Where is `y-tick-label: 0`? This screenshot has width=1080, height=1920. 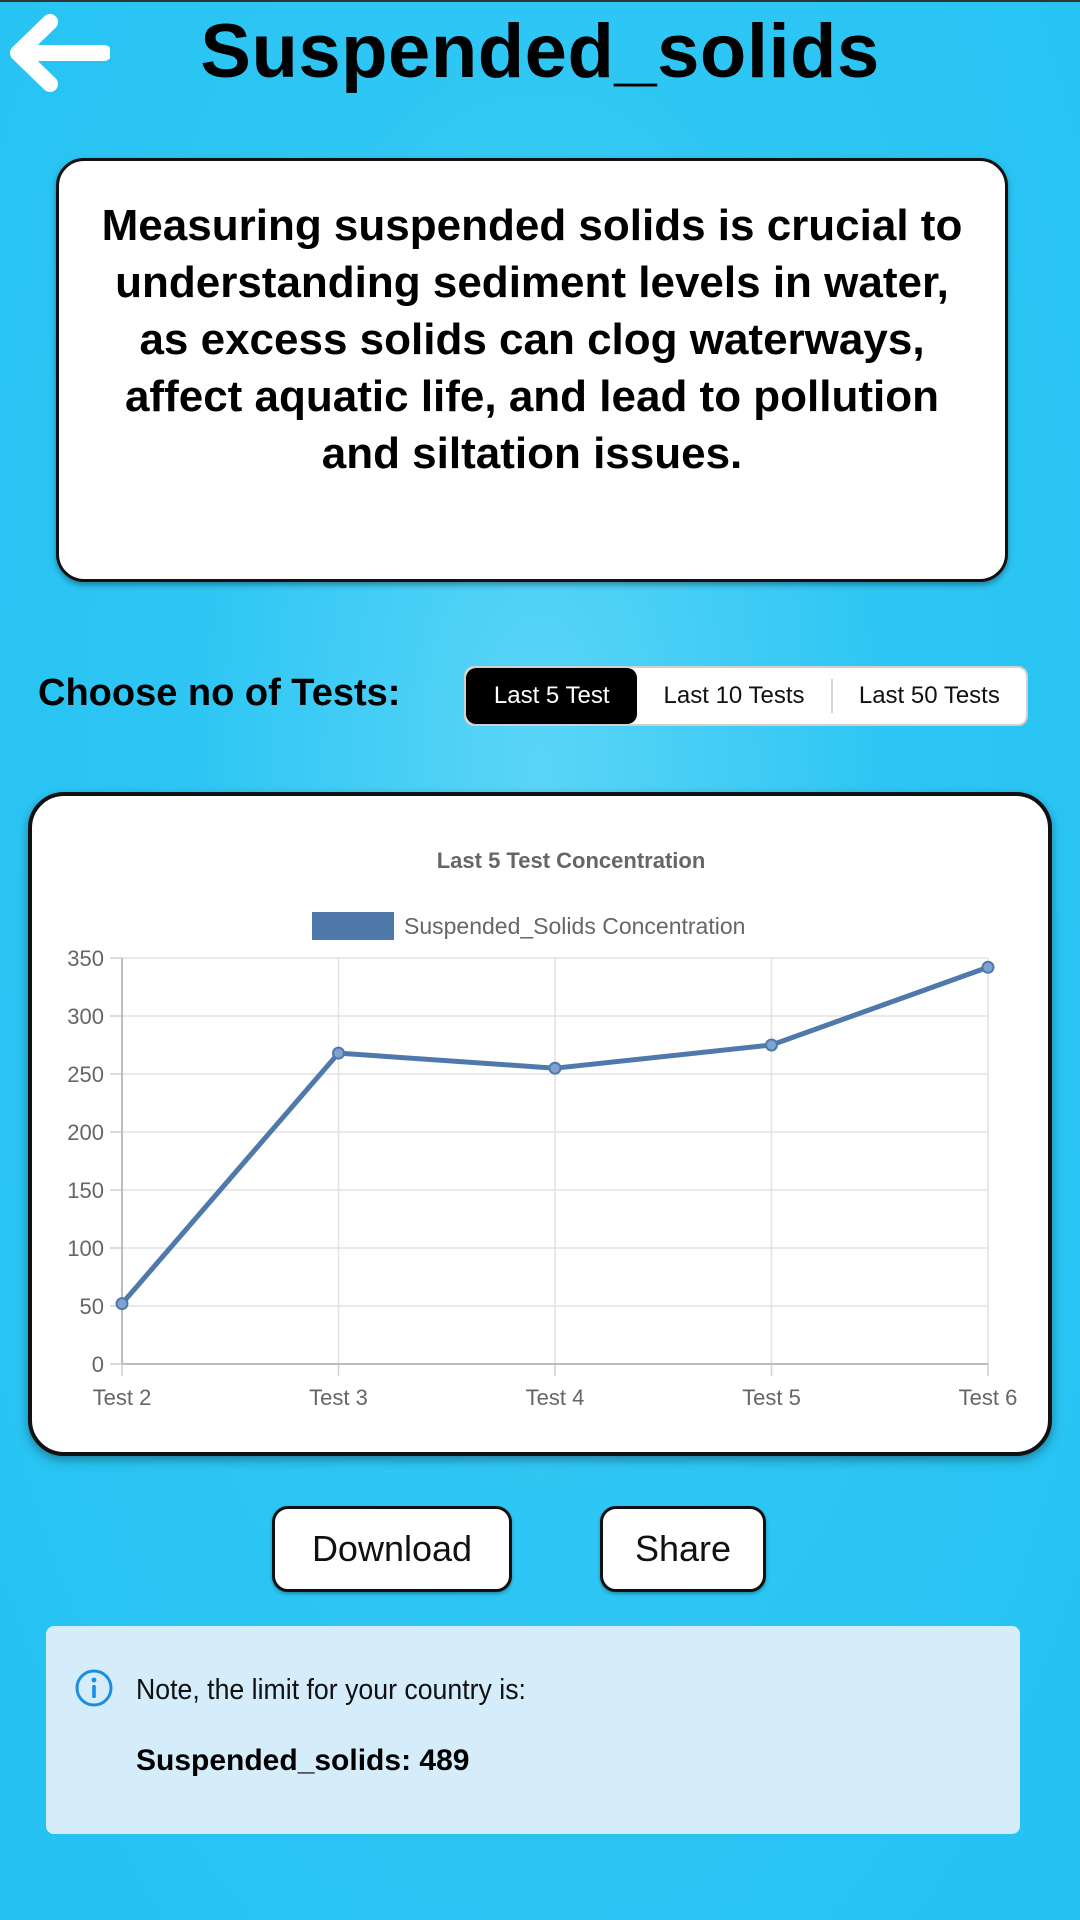
y-tick-label: 0 is located at coordinates (98, 1364).